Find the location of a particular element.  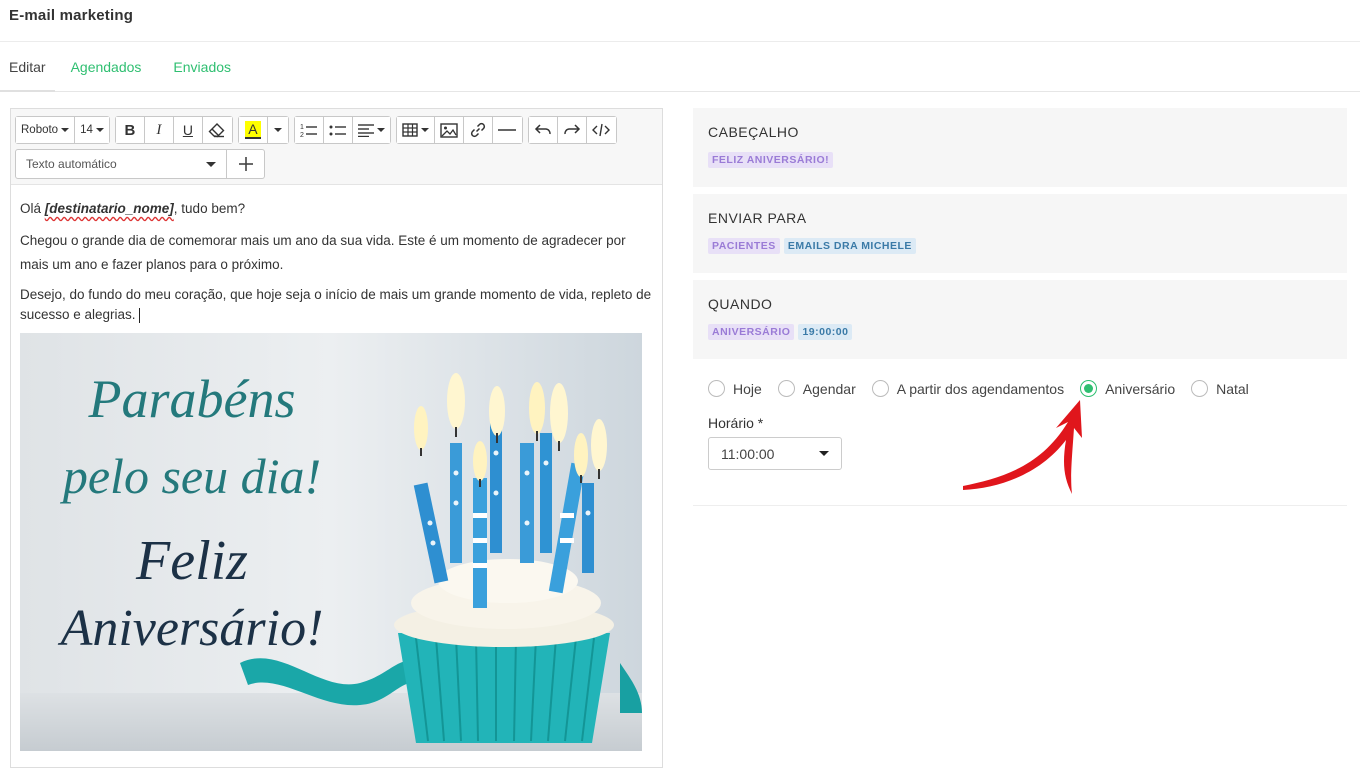

bullet-list-icon is located at coordinates (337, 130).